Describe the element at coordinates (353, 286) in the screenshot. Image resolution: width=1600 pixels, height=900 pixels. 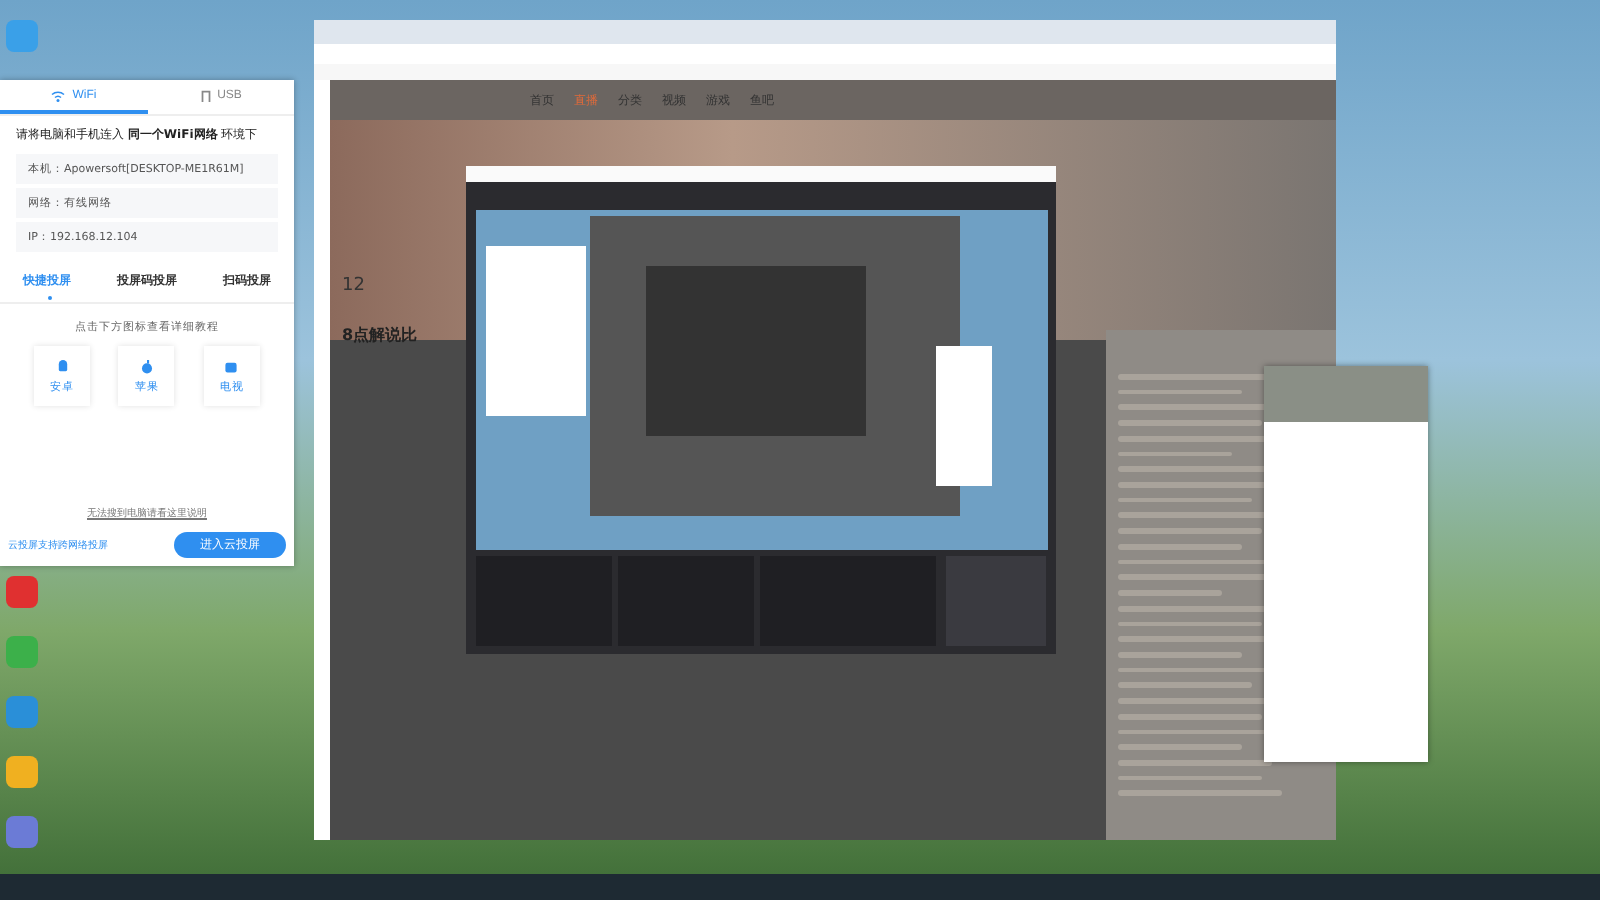
I see `follow-count: 12` at that location.